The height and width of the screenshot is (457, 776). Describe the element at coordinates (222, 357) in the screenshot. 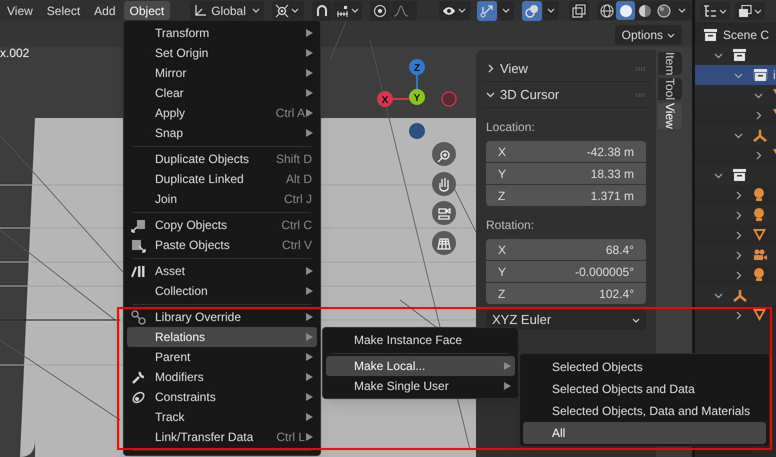

I see `menu-item: Parent` at that location.